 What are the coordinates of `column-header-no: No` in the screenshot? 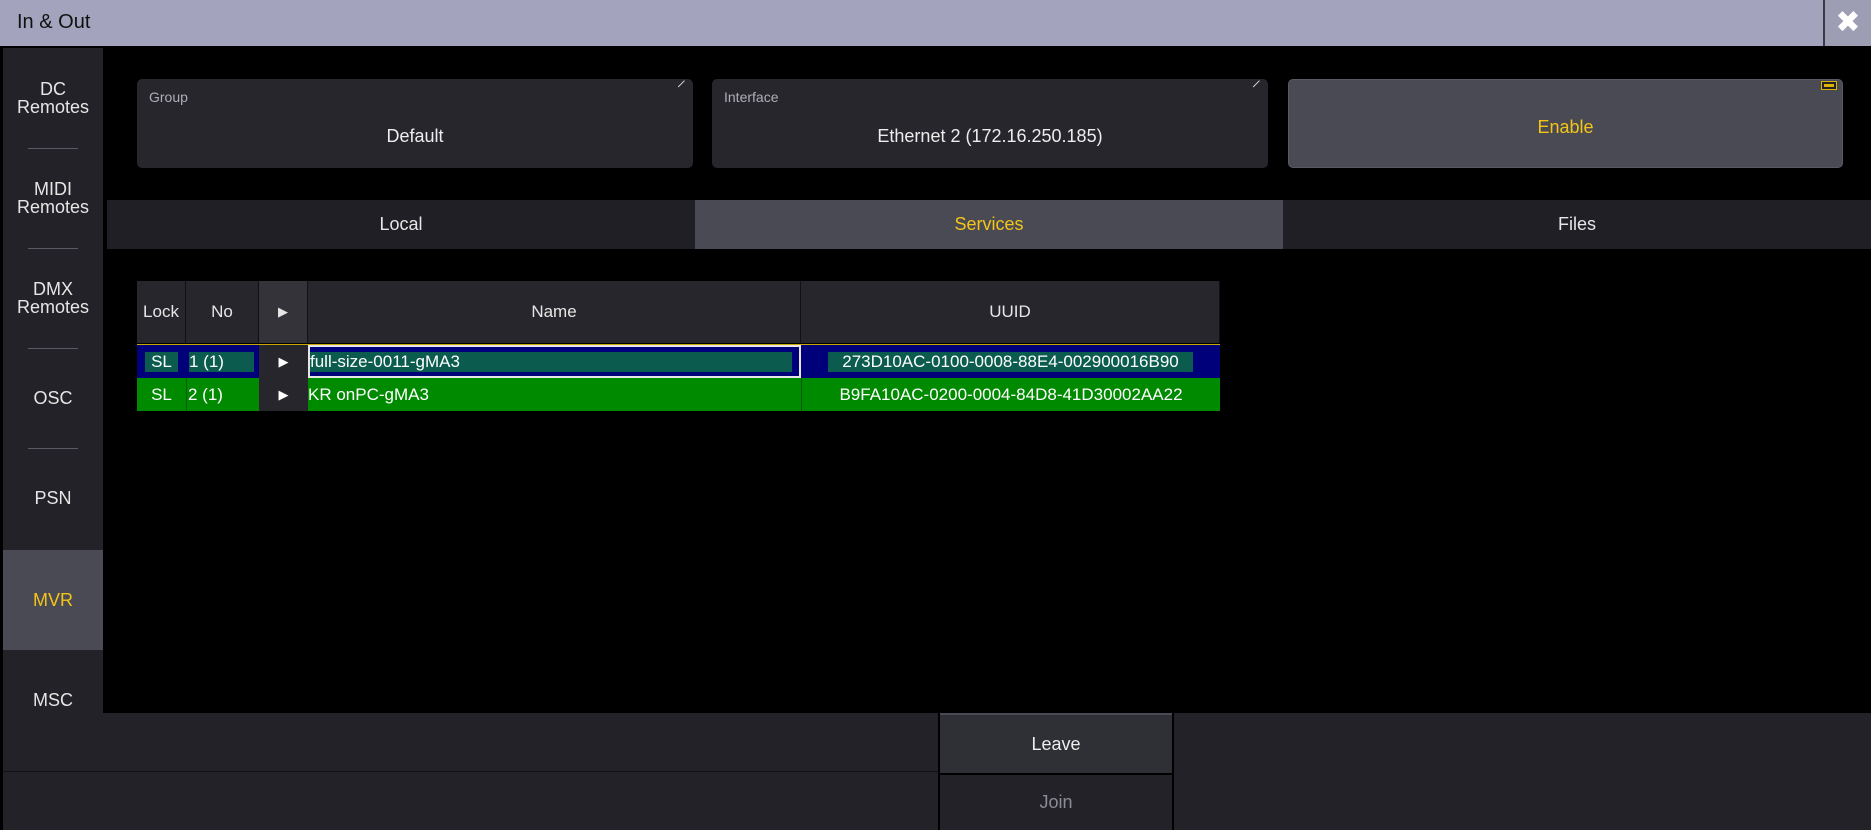 It's located at (222, 312).